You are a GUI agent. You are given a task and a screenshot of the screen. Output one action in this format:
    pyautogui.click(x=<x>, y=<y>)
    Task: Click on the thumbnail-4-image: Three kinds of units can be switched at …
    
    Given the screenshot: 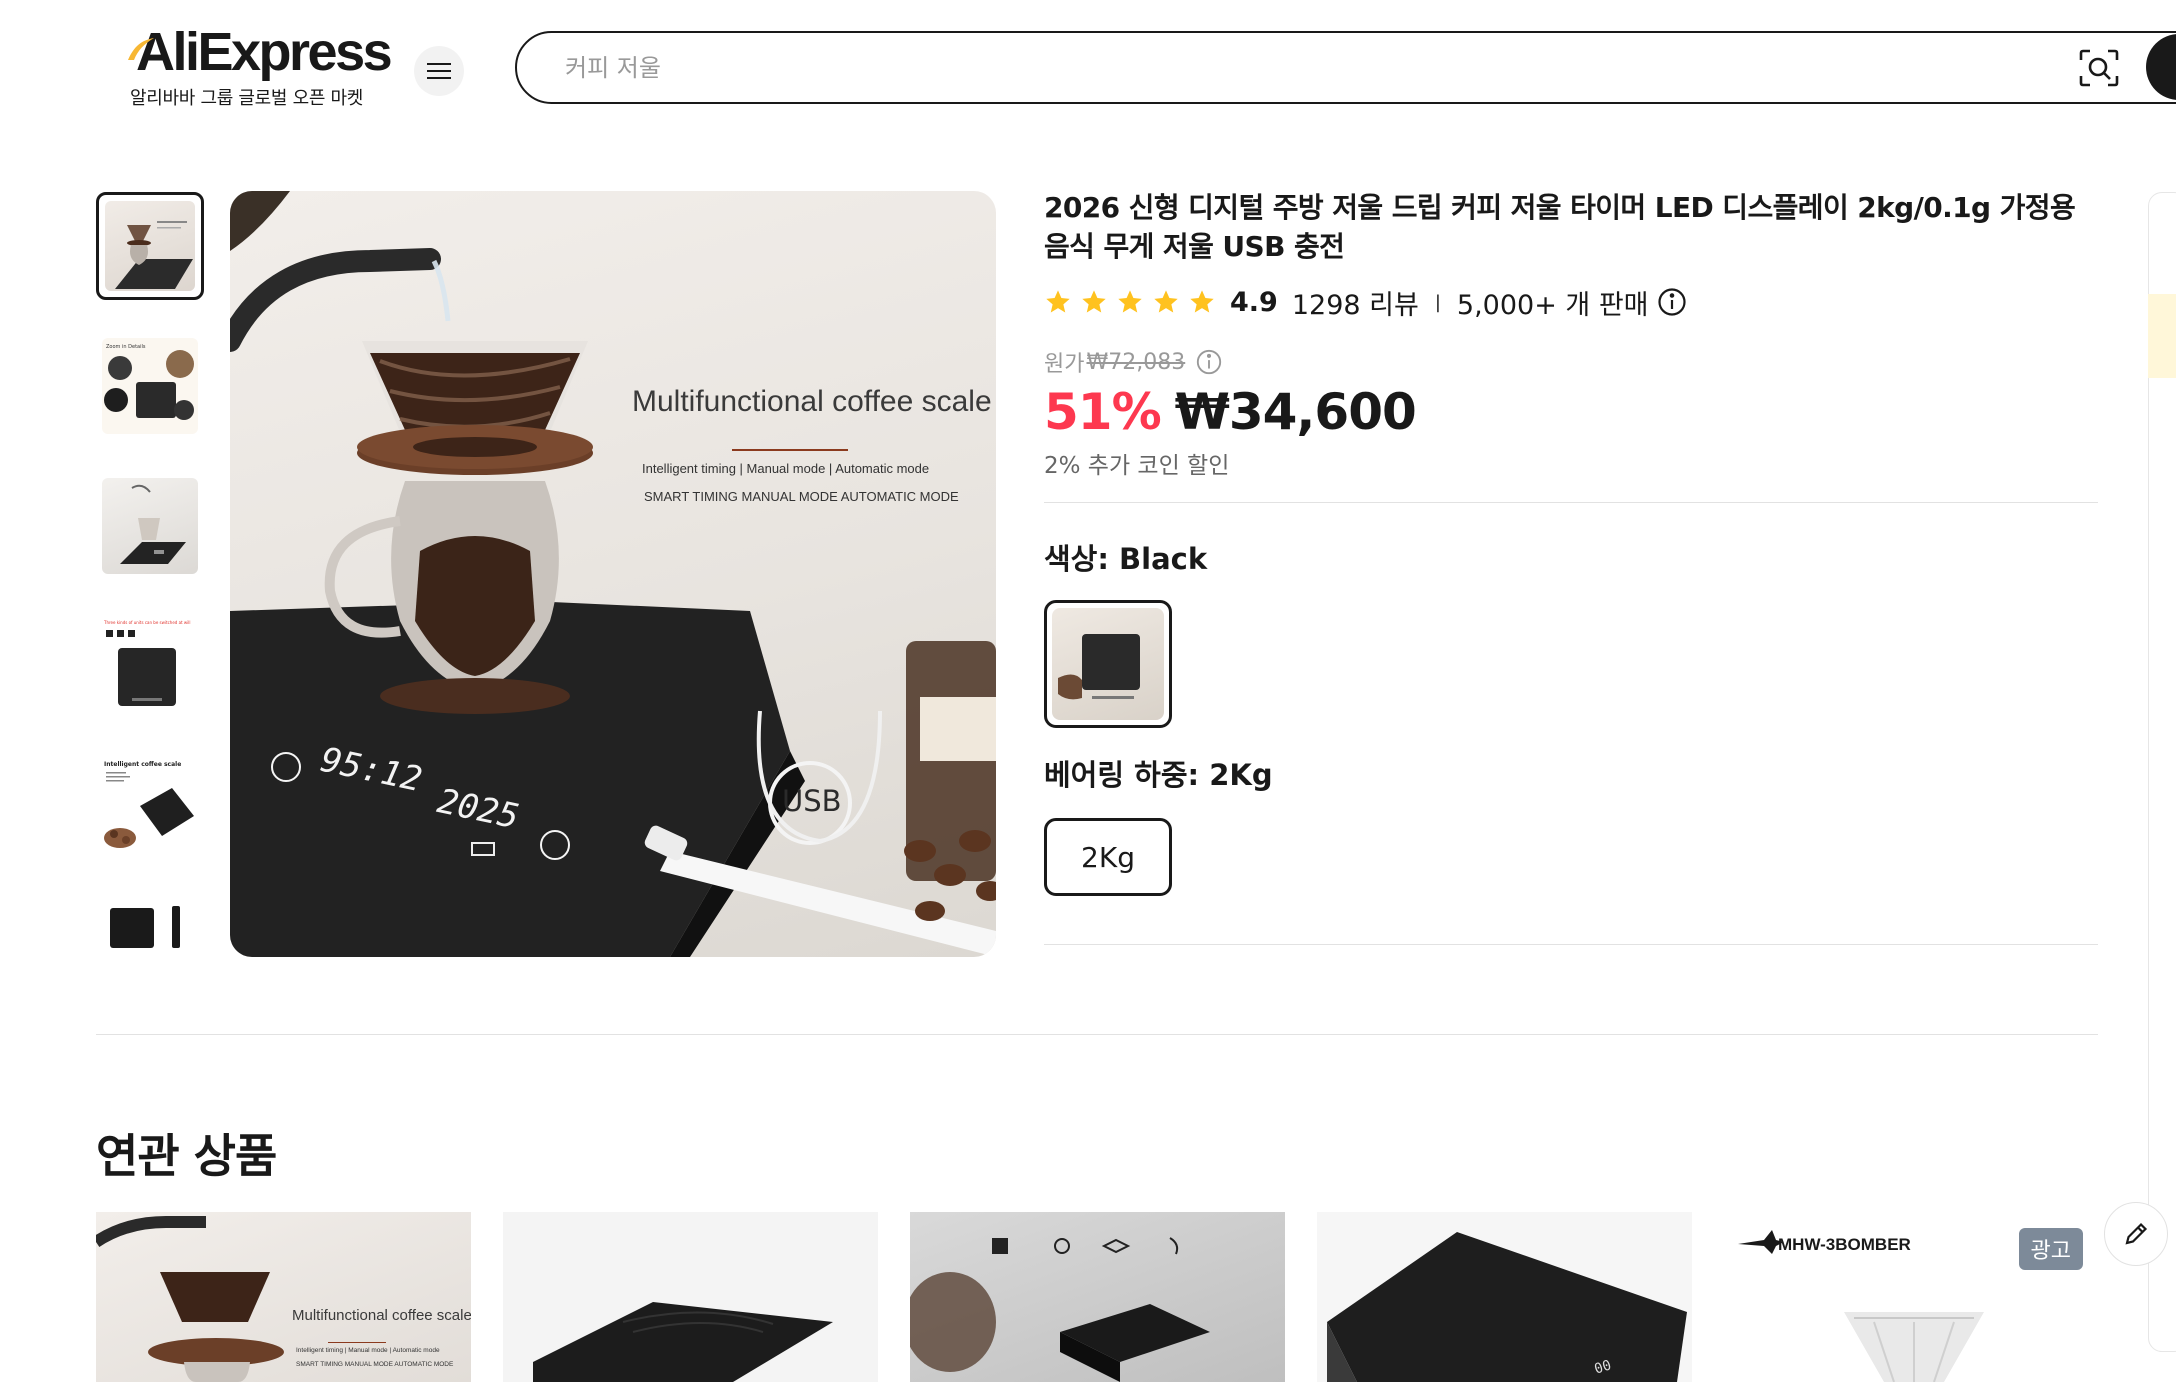 What is the action you would take?
    pyautogui.click(x=146, y=663)
    